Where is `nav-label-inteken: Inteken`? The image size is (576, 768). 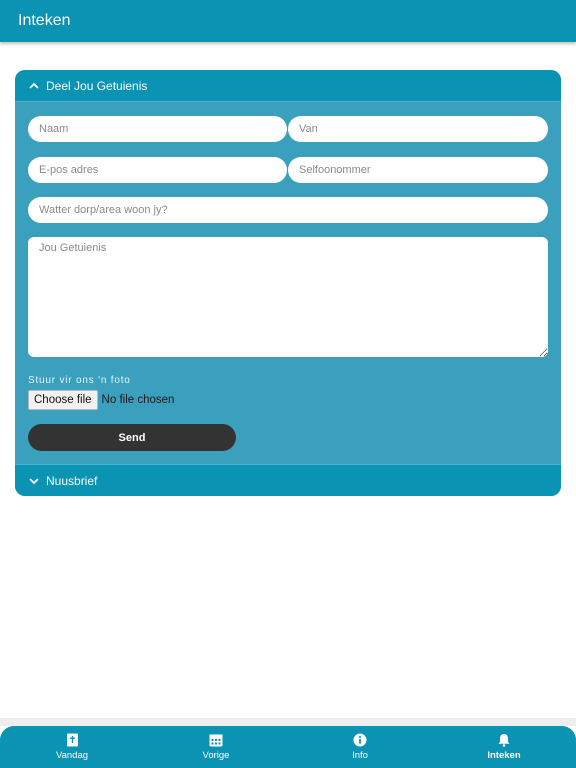 nav-label-inteken: Inteken is located at coordinates (504, 755).